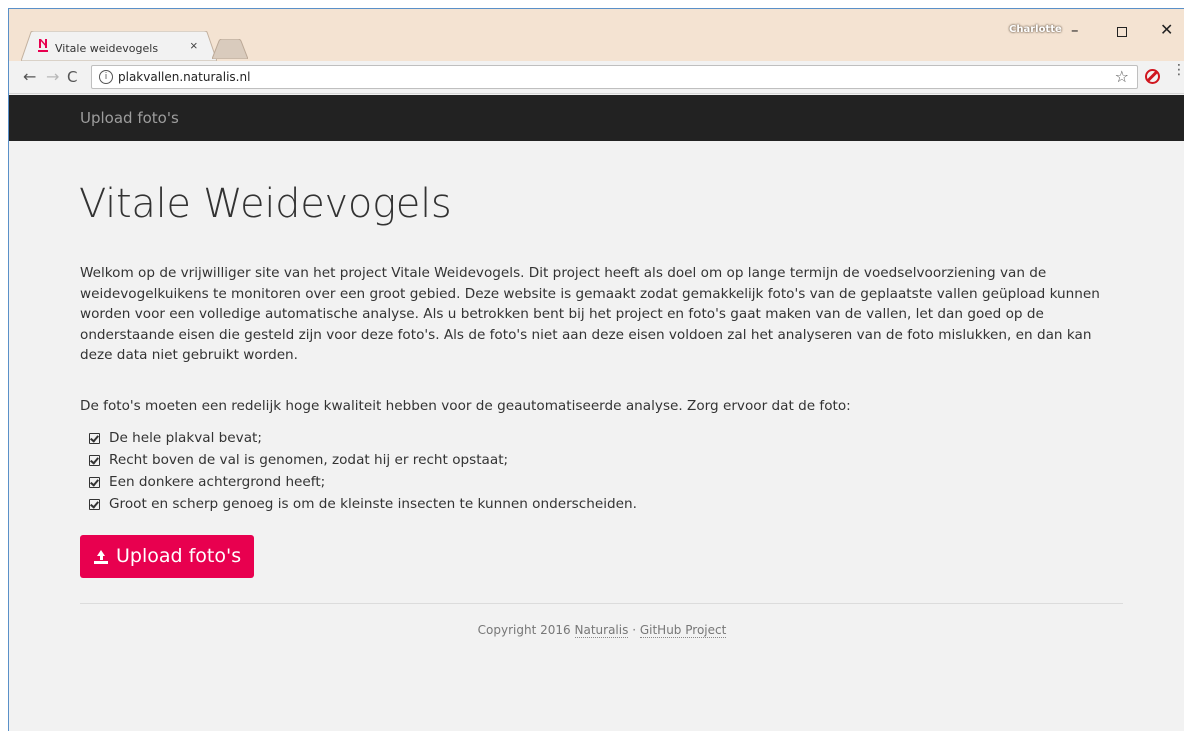 This screenshot has height=731, width=1184. Describe the element at coordinates (596, 35) in the screenshot. I see `title-bar: Vitale weidevogels × Charlotte – ✕` at that location.